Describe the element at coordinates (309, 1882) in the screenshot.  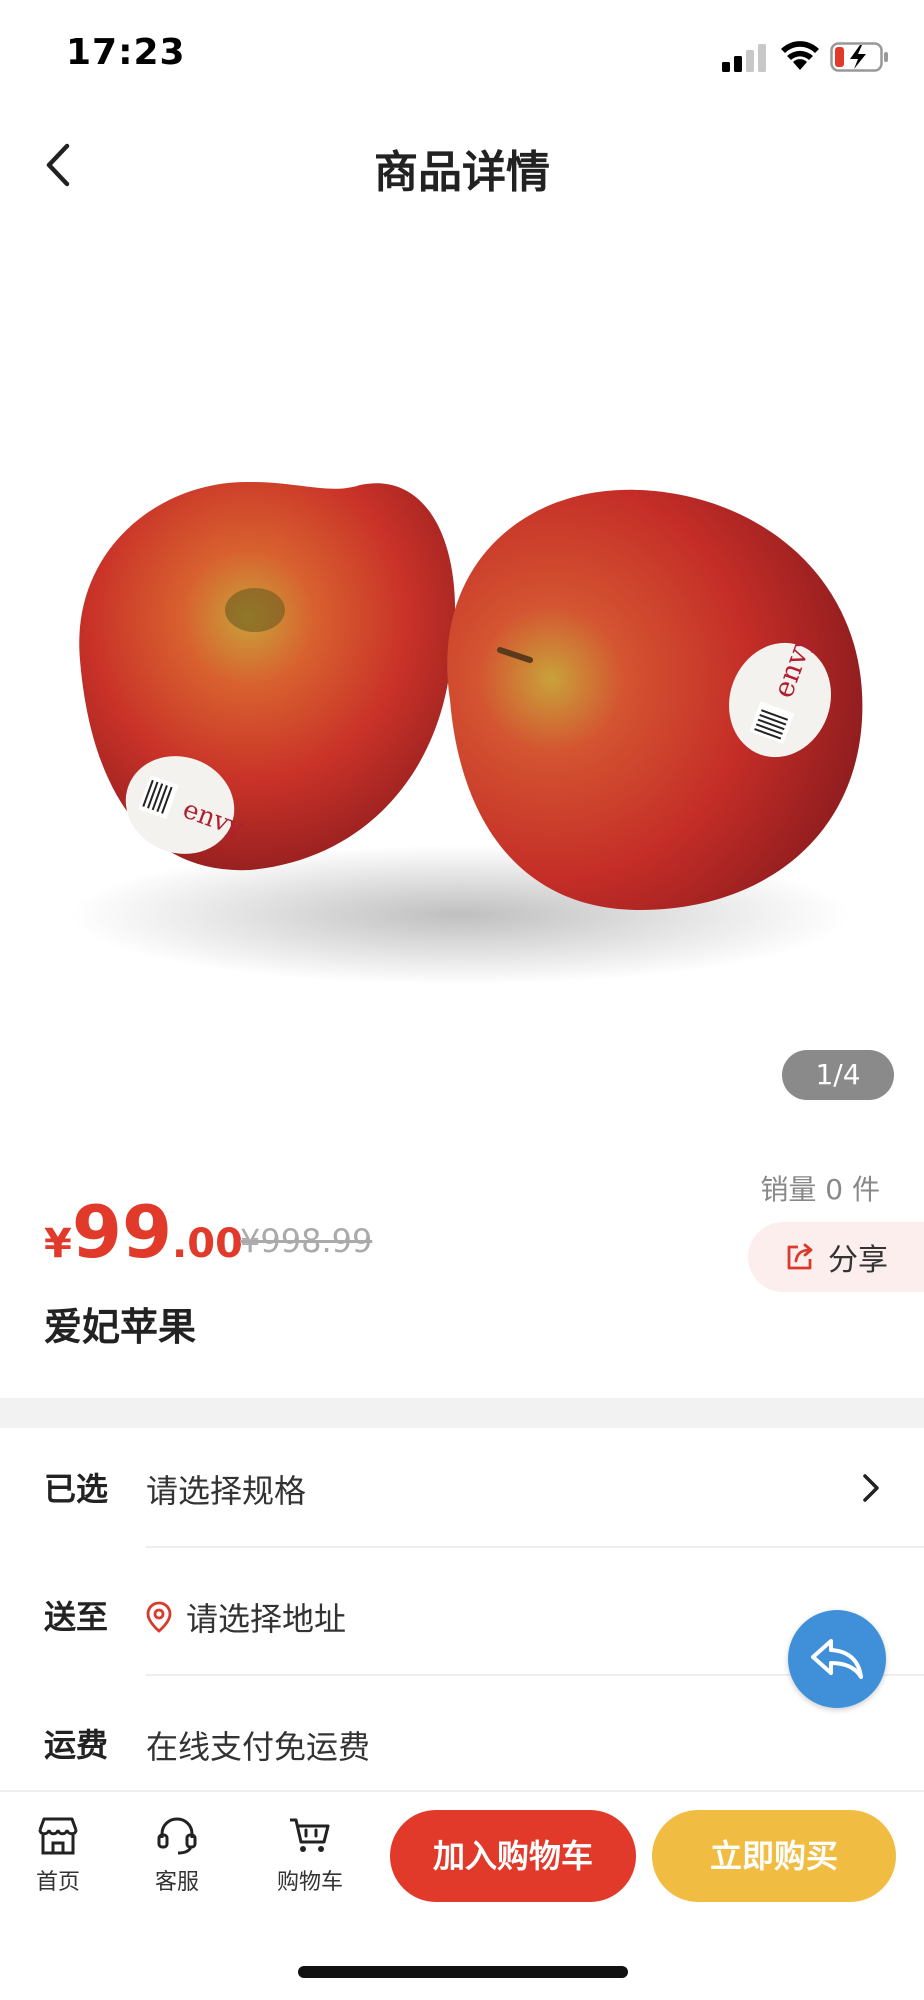
I see `tab-cart-label: 购物车` at that location.